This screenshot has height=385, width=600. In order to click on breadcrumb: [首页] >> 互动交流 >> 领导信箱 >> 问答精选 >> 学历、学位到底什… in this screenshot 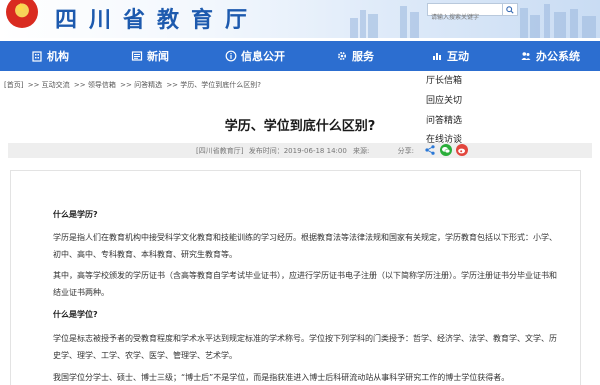, I will do `click(133, 85)`.